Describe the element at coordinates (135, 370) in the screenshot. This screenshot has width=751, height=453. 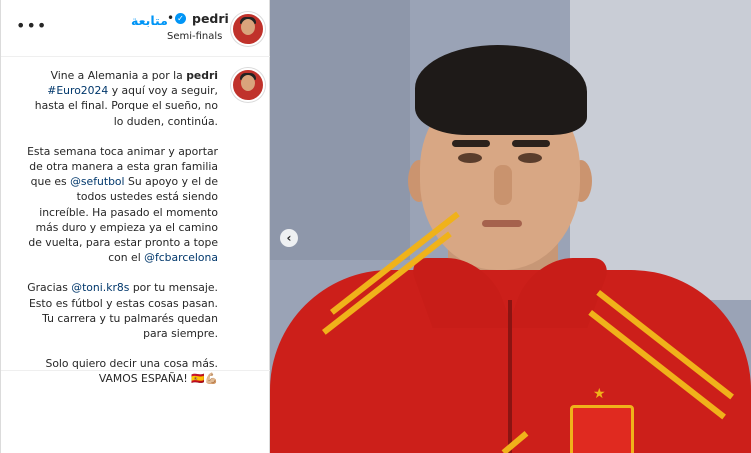
I see `divider` at that location.